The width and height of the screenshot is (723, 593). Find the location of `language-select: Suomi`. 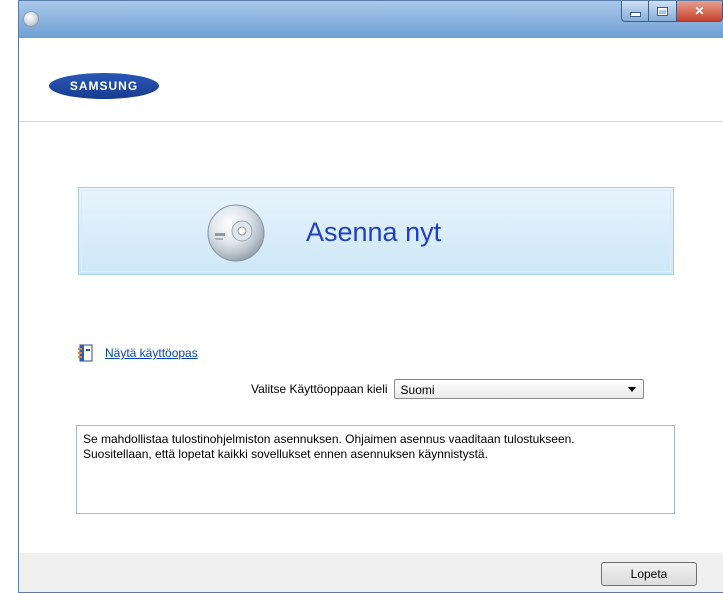

language-select: Suomi is located at coordinates (518, 389).